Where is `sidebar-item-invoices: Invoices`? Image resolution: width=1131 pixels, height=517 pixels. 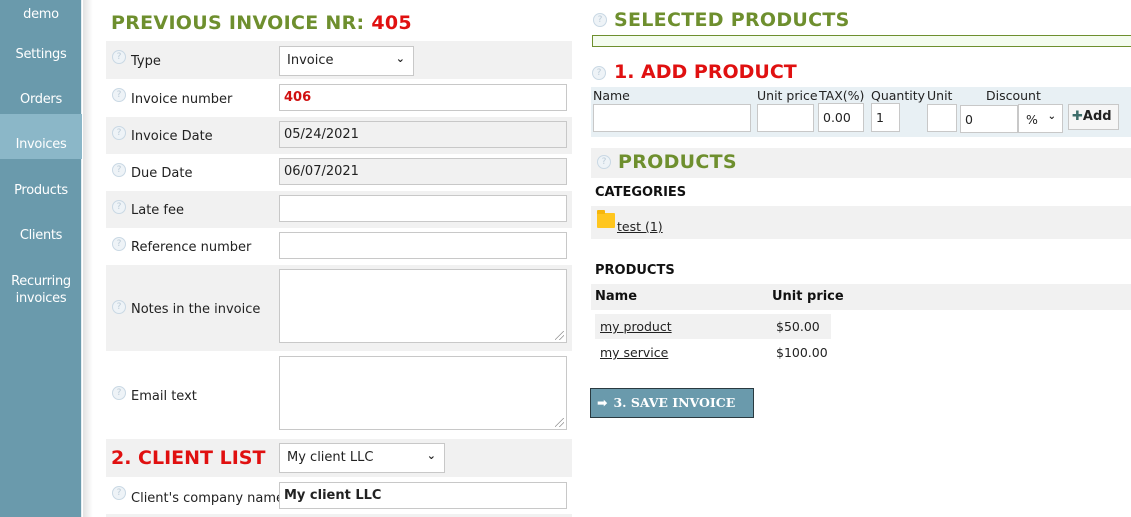
sidebar-item-invoices: Invoices is located at coordinates (41, 136).